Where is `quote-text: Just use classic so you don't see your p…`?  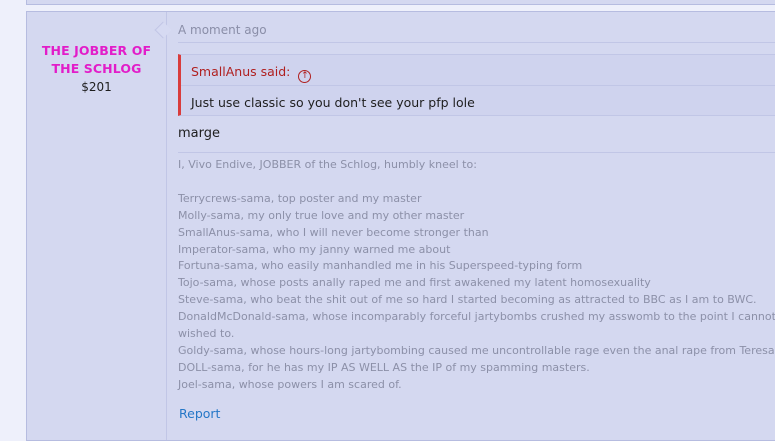
quote-text: Just use classic so you don't see your p… is located at coordinates (333, 102).